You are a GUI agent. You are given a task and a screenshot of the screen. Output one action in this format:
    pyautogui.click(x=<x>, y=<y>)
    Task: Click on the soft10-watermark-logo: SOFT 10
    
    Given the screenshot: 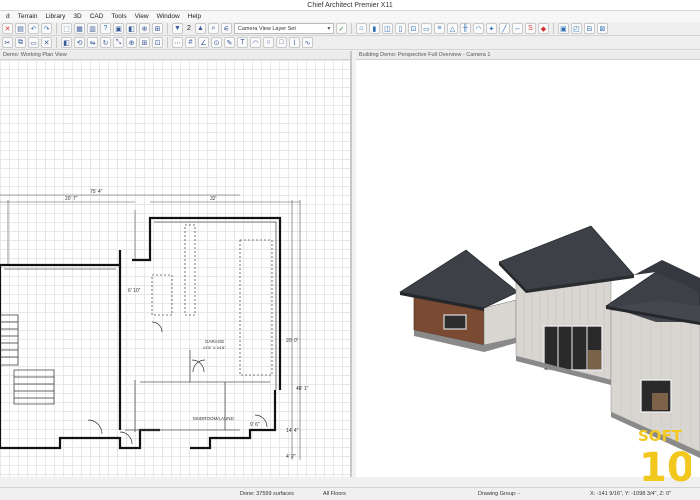 What is the action you would take?
    pyautogui.click(x=664, y=457)
    